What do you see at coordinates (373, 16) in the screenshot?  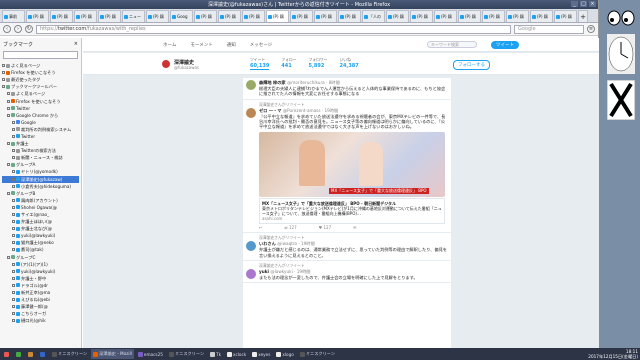 I see `browser-tab: 「人の` at bounding box center [373, 16].